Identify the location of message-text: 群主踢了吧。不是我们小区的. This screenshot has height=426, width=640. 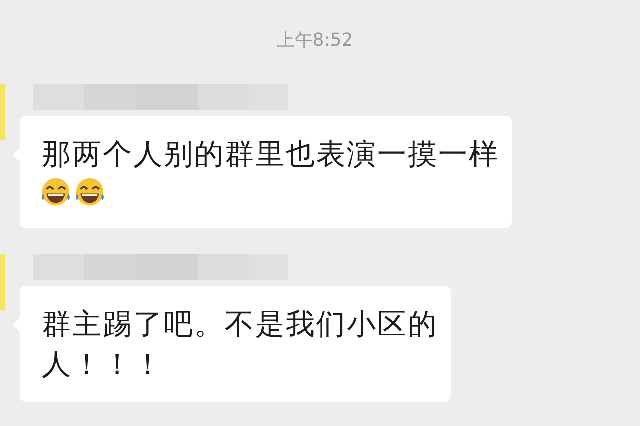
(240, 324).